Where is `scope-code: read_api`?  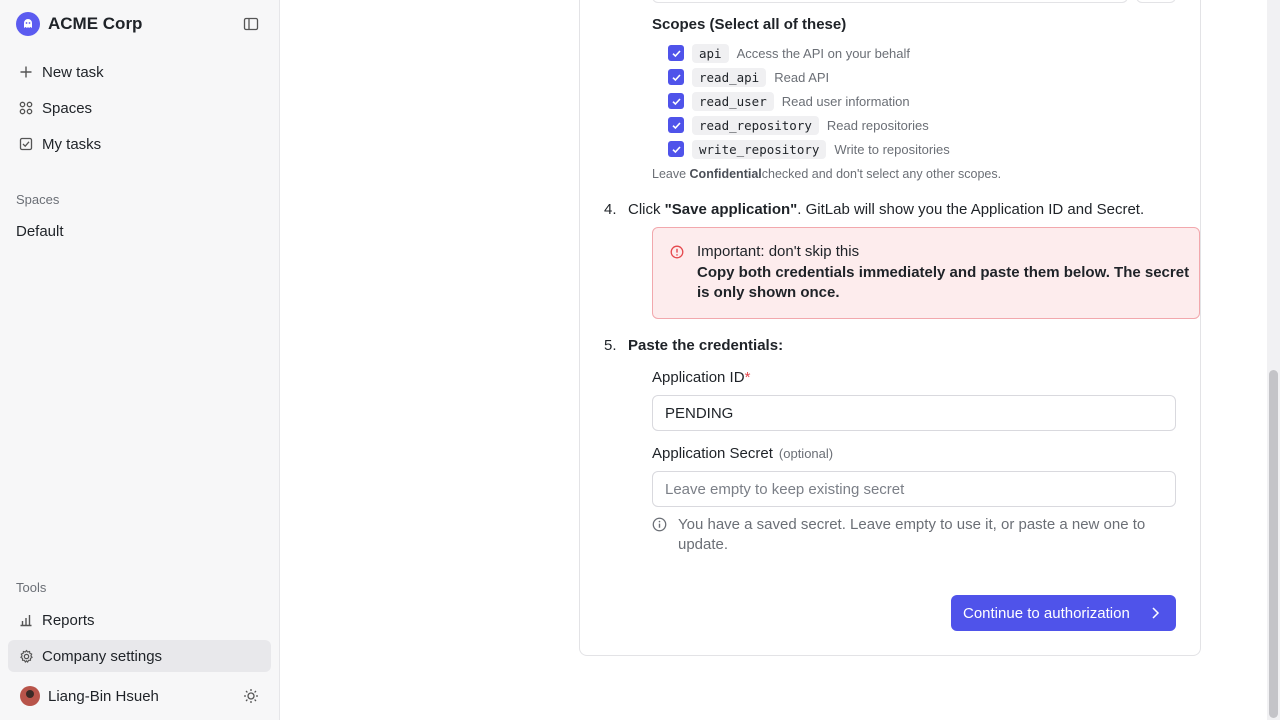
scope-code: read_api is located at coordinates (729, 77).